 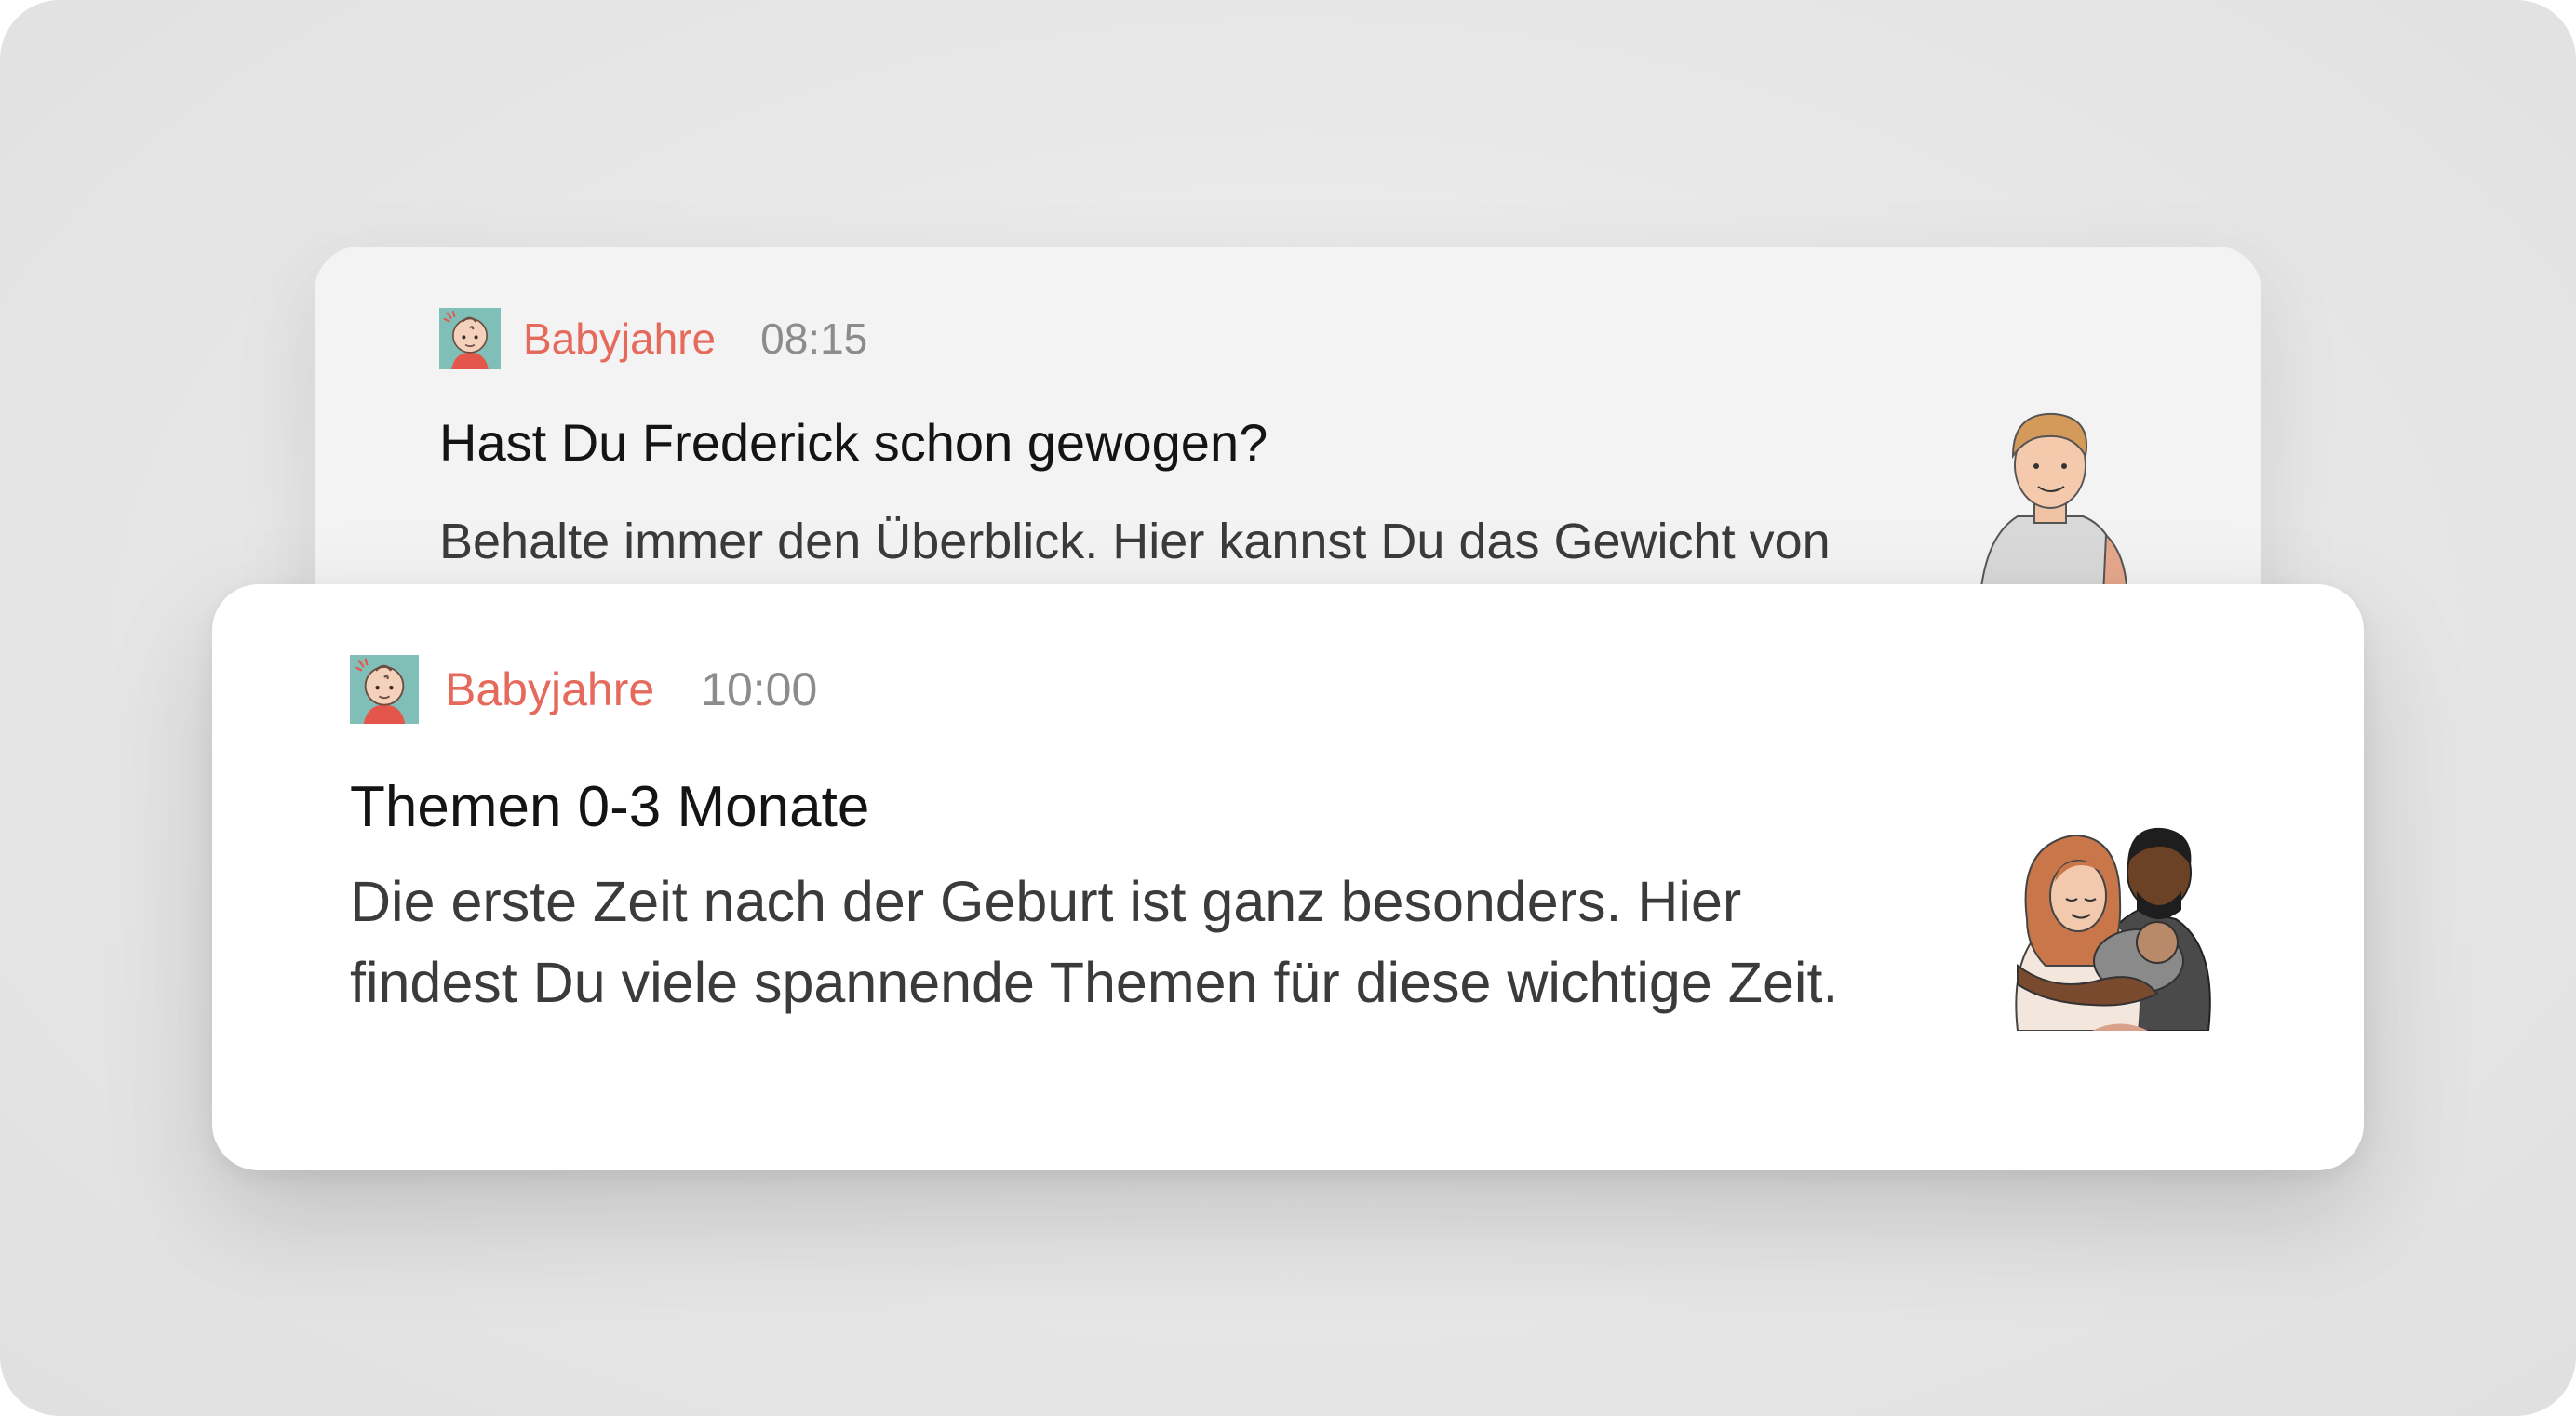 I want to click on notification-title: Themen 0-3 Monate, so click(x=610, y=807).